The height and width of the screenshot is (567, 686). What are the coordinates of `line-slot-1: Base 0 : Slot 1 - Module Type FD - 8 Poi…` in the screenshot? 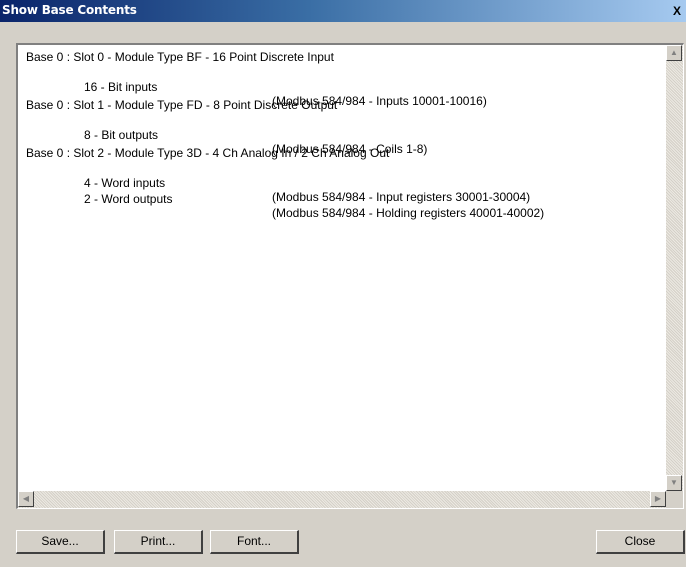 It's located at (182, 105).